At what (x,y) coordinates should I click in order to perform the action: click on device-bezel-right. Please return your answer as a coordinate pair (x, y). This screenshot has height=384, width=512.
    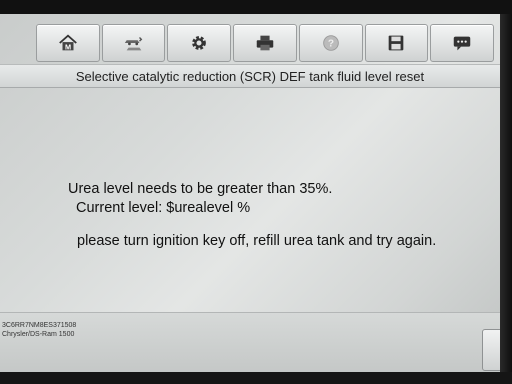
    Looking at the image, I should click on (506, 199).